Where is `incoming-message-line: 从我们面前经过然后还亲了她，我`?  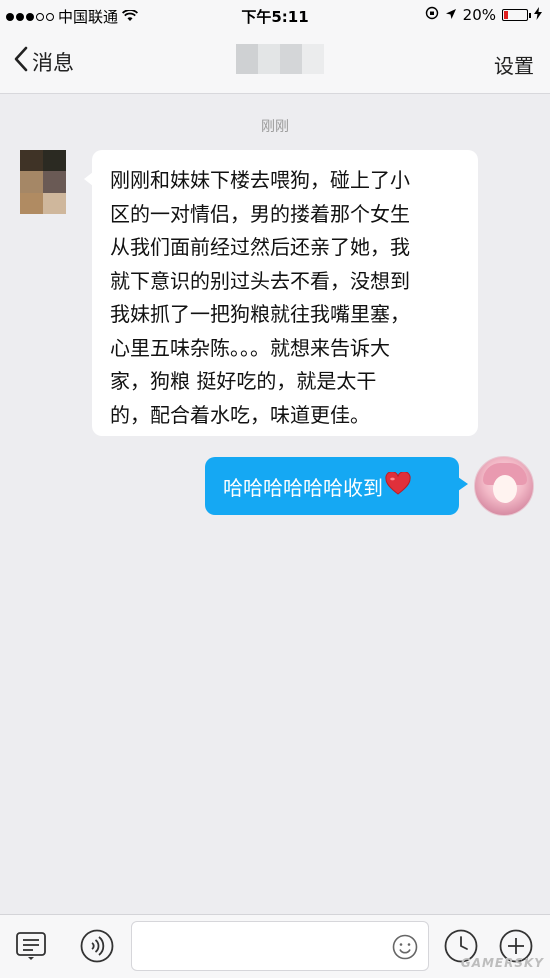
incoming-message-line: 从我们面前经过然后还亲了她，我 is located at coordinates (260, 247).